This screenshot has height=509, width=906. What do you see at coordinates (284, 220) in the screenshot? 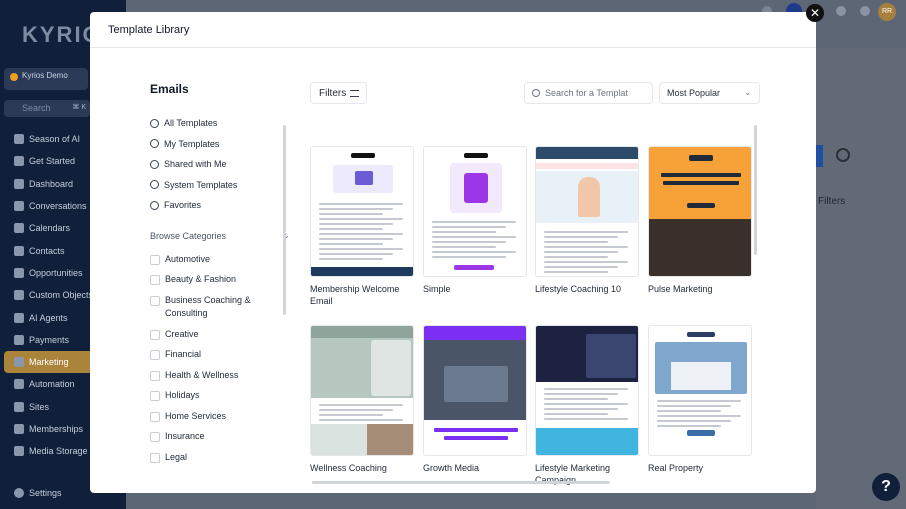
I see `left-scrollbar` at bounding box center [284, 220].